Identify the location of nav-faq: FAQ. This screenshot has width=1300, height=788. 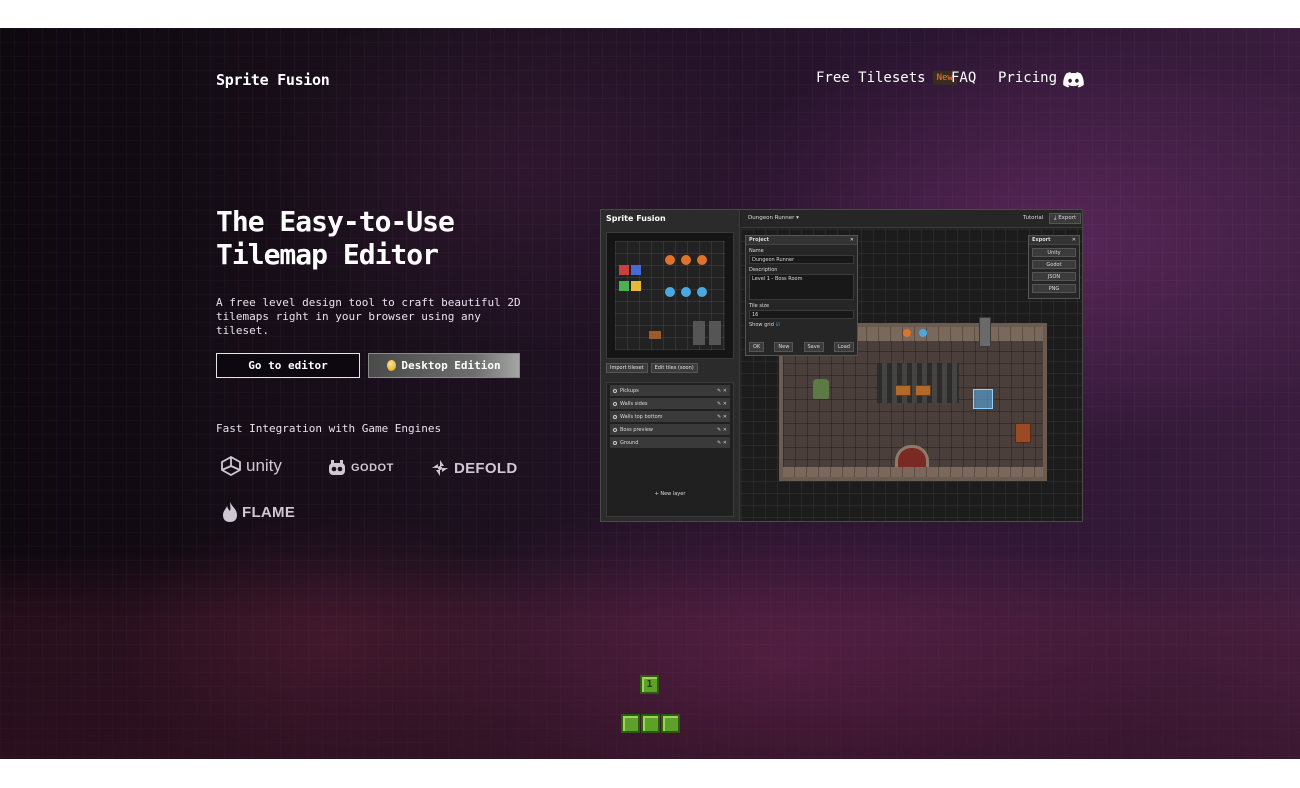
(963, 78).